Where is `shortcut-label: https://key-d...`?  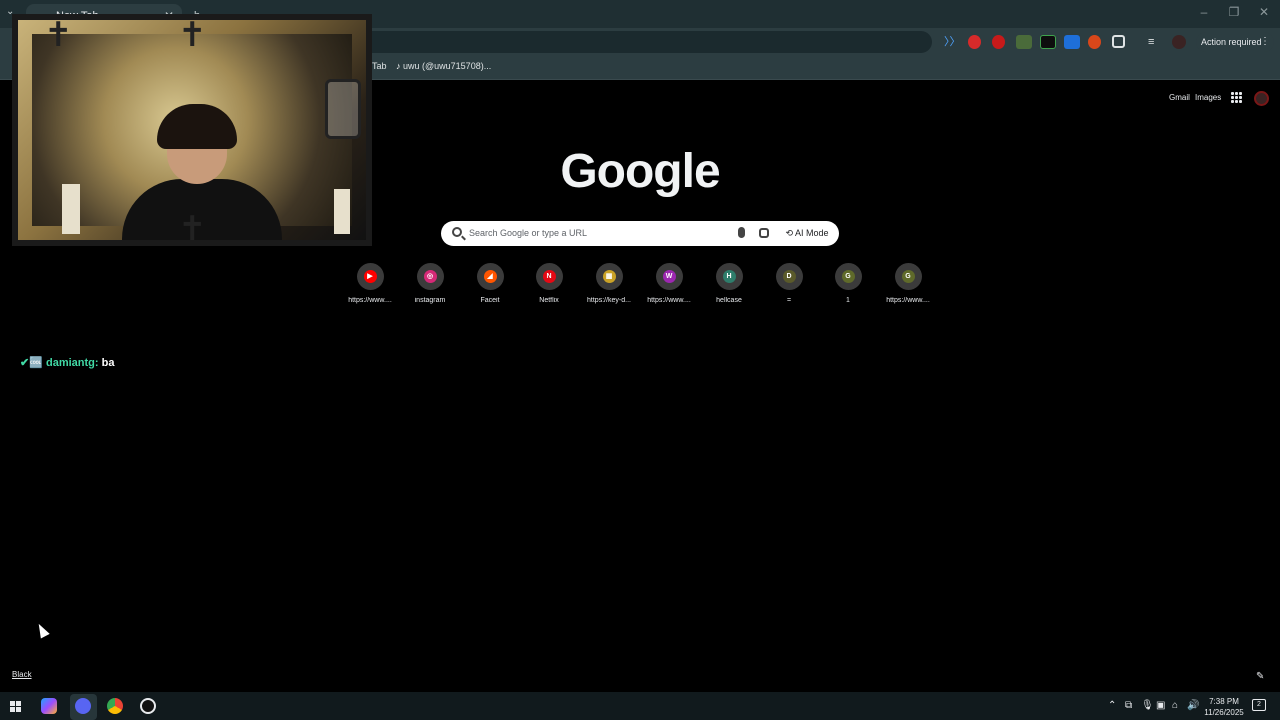 shortcut-label: https://key-d... is located at coordinates (609, 300).